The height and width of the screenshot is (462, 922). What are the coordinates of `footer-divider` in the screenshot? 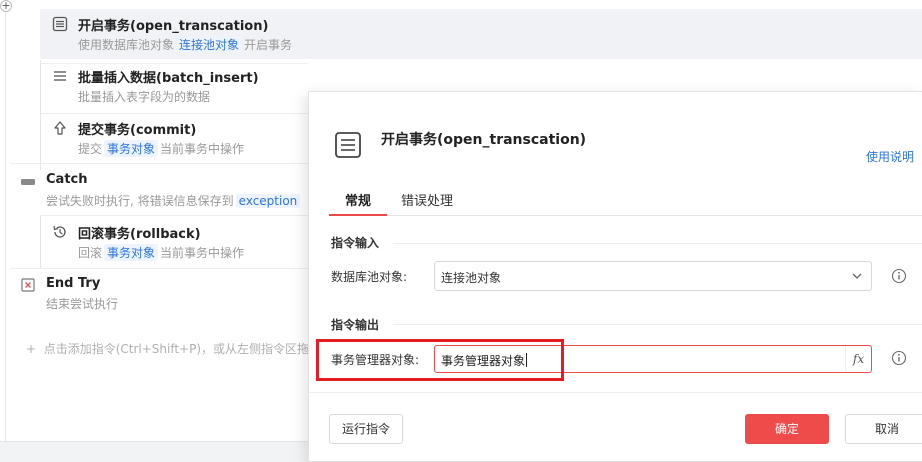 It's located at (615, 392).